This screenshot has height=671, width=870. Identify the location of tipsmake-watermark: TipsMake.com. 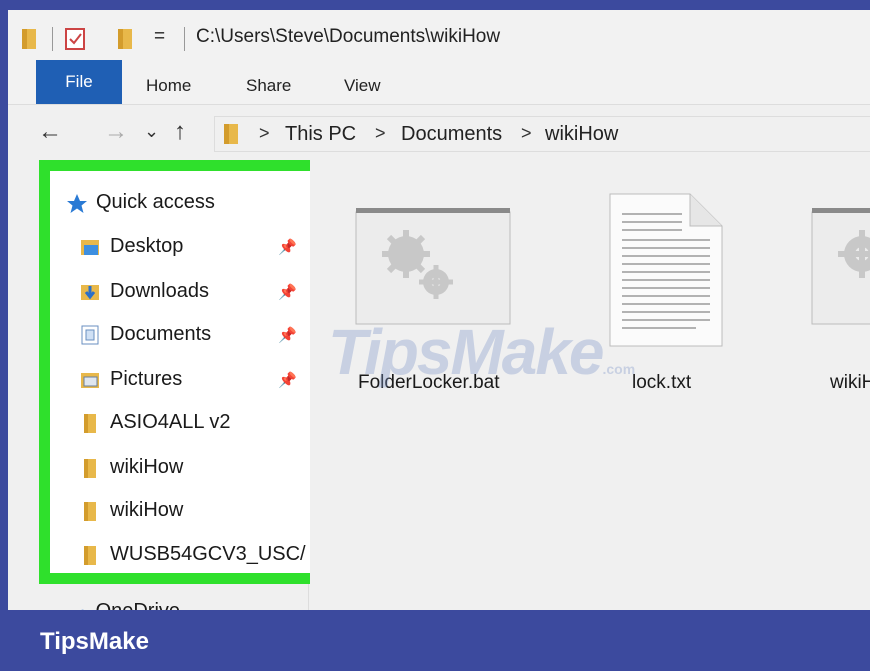
(482, 352).